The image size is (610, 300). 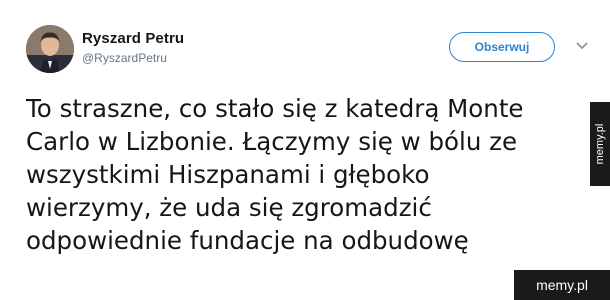 I want to click on avatar-photo-icon, so click(x=50, y=49).